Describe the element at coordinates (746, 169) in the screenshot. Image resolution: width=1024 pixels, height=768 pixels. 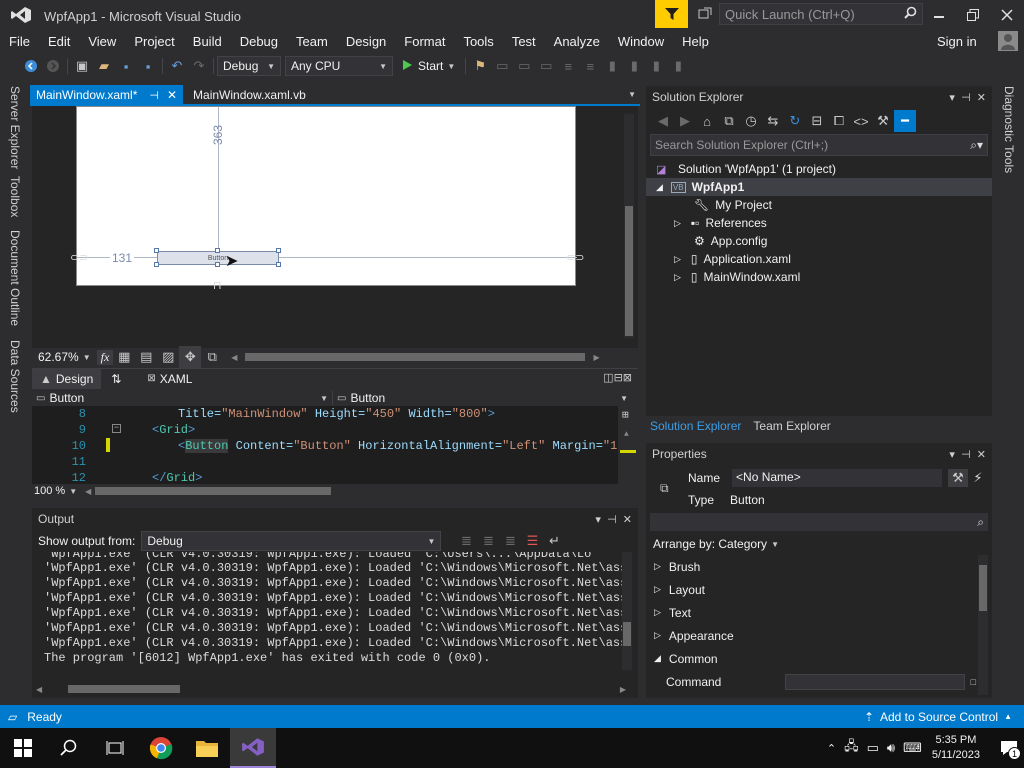
I see `tree-solution: ◪ Solution 'WpfApp1' (1 project)` at that location.